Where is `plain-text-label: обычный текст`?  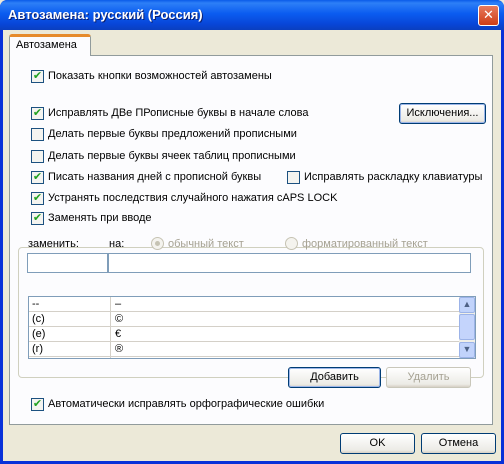 plain-text-label: обычный текст is located at coordinates (206, 244).